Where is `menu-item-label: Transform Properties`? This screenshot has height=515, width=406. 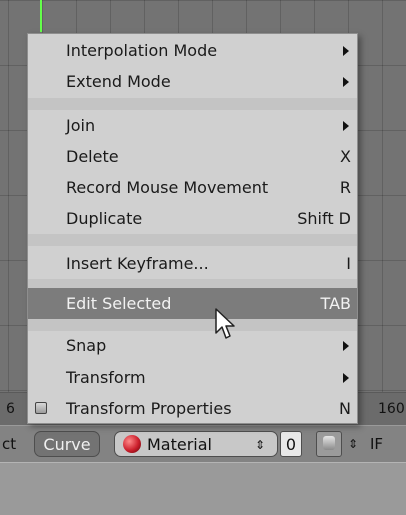 menu-item-label: Transform Properties is located at coordinates (149, 408).